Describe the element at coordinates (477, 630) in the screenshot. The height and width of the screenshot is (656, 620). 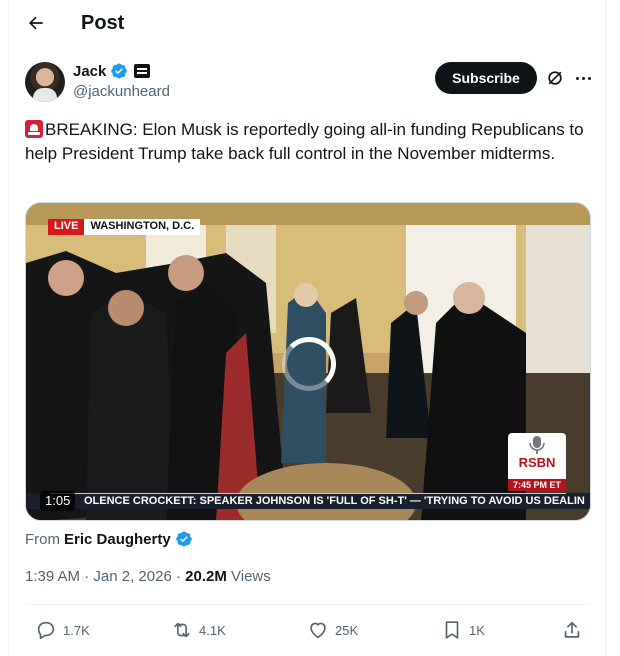
I see `bookmark-count: 1K` at that location.